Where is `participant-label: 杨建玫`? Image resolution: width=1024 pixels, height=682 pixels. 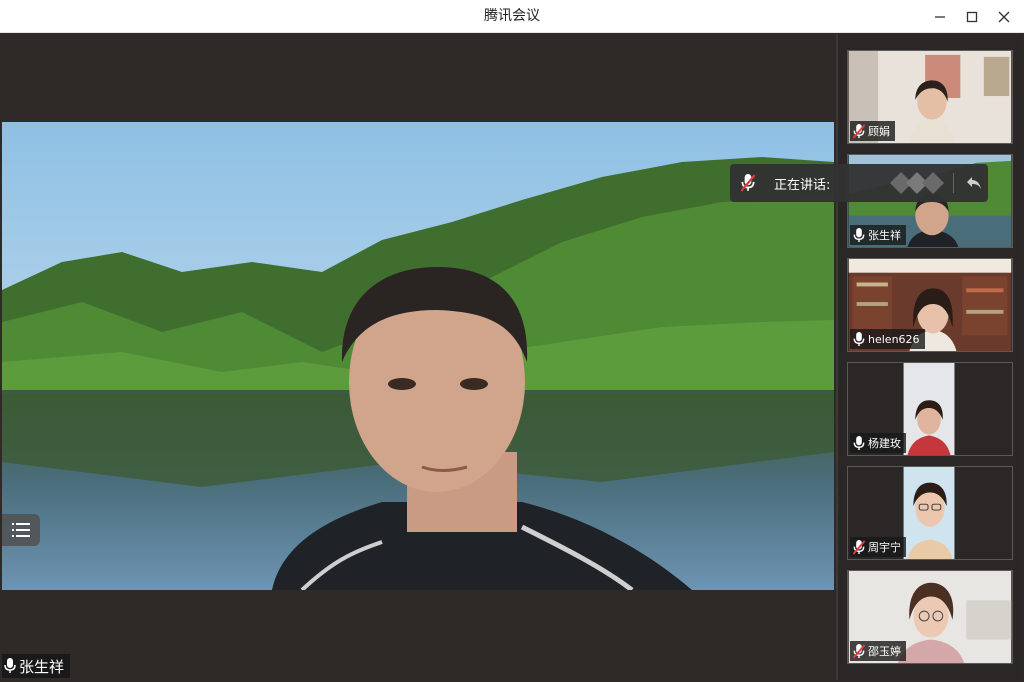 participant-label: 杨建玫 is located at coordinates (878, 443).